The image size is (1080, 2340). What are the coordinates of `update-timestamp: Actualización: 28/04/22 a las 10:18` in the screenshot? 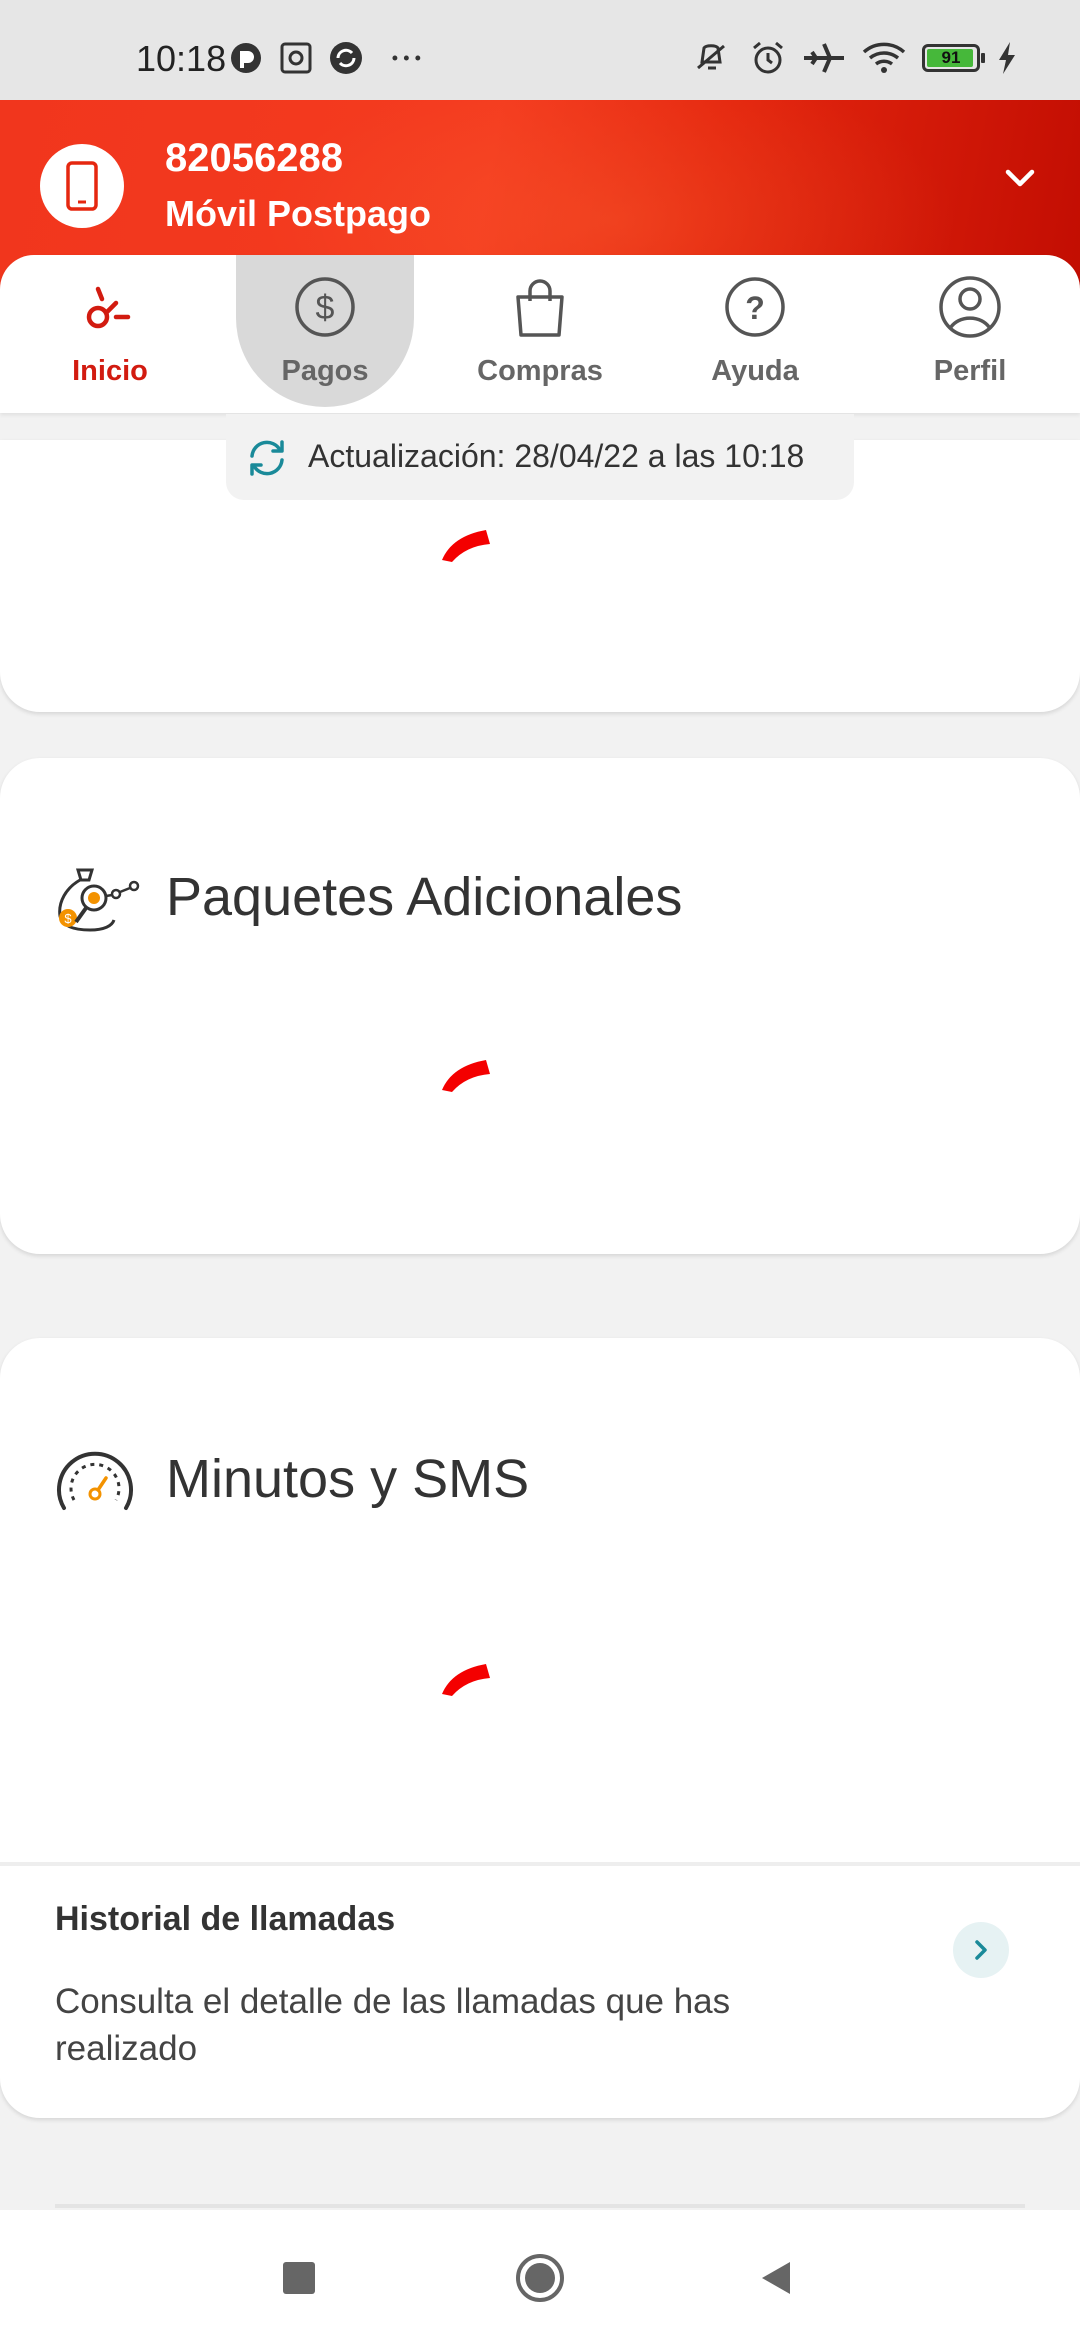 It's located at (556, 456).